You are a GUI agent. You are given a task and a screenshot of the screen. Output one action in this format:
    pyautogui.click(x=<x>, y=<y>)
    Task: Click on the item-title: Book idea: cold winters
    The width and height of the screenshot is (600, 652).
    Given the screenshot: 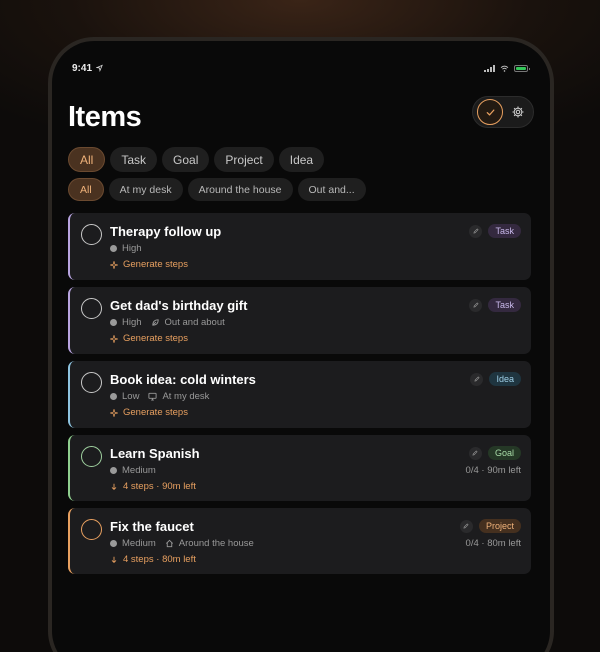 What is the action you would take?
    pyautogui.click(x=183, y=379)
    